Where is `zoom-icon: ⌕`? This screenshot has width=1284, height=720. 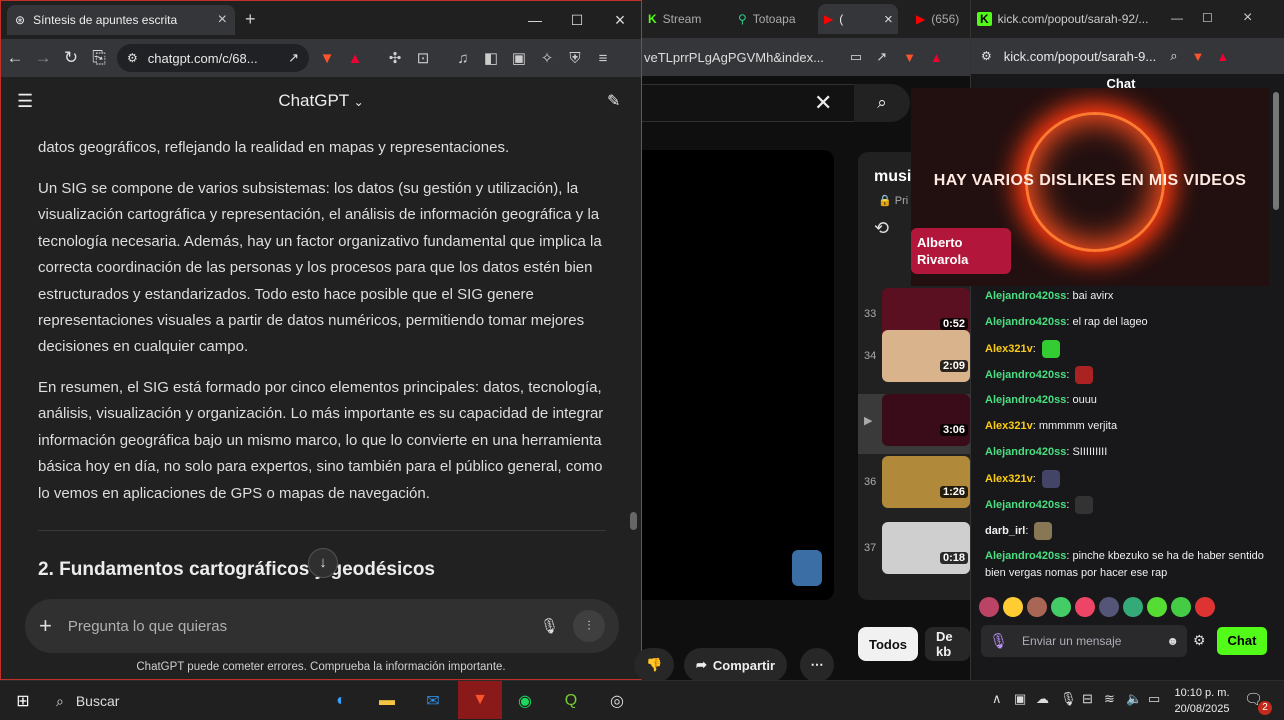 zoom-icon: ⌕ is located at coordinates (1173, 56).